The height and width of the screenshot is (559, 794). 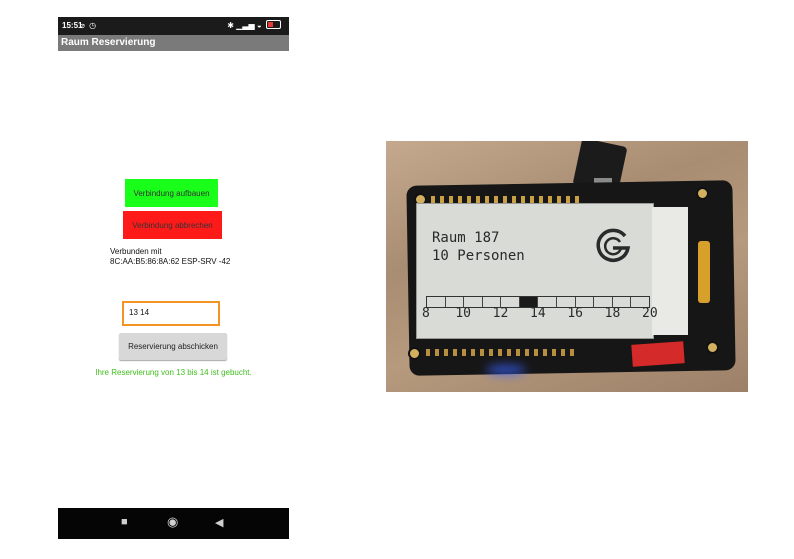 I want to click on clock-icon: ◷, so click(x=93, y=25).